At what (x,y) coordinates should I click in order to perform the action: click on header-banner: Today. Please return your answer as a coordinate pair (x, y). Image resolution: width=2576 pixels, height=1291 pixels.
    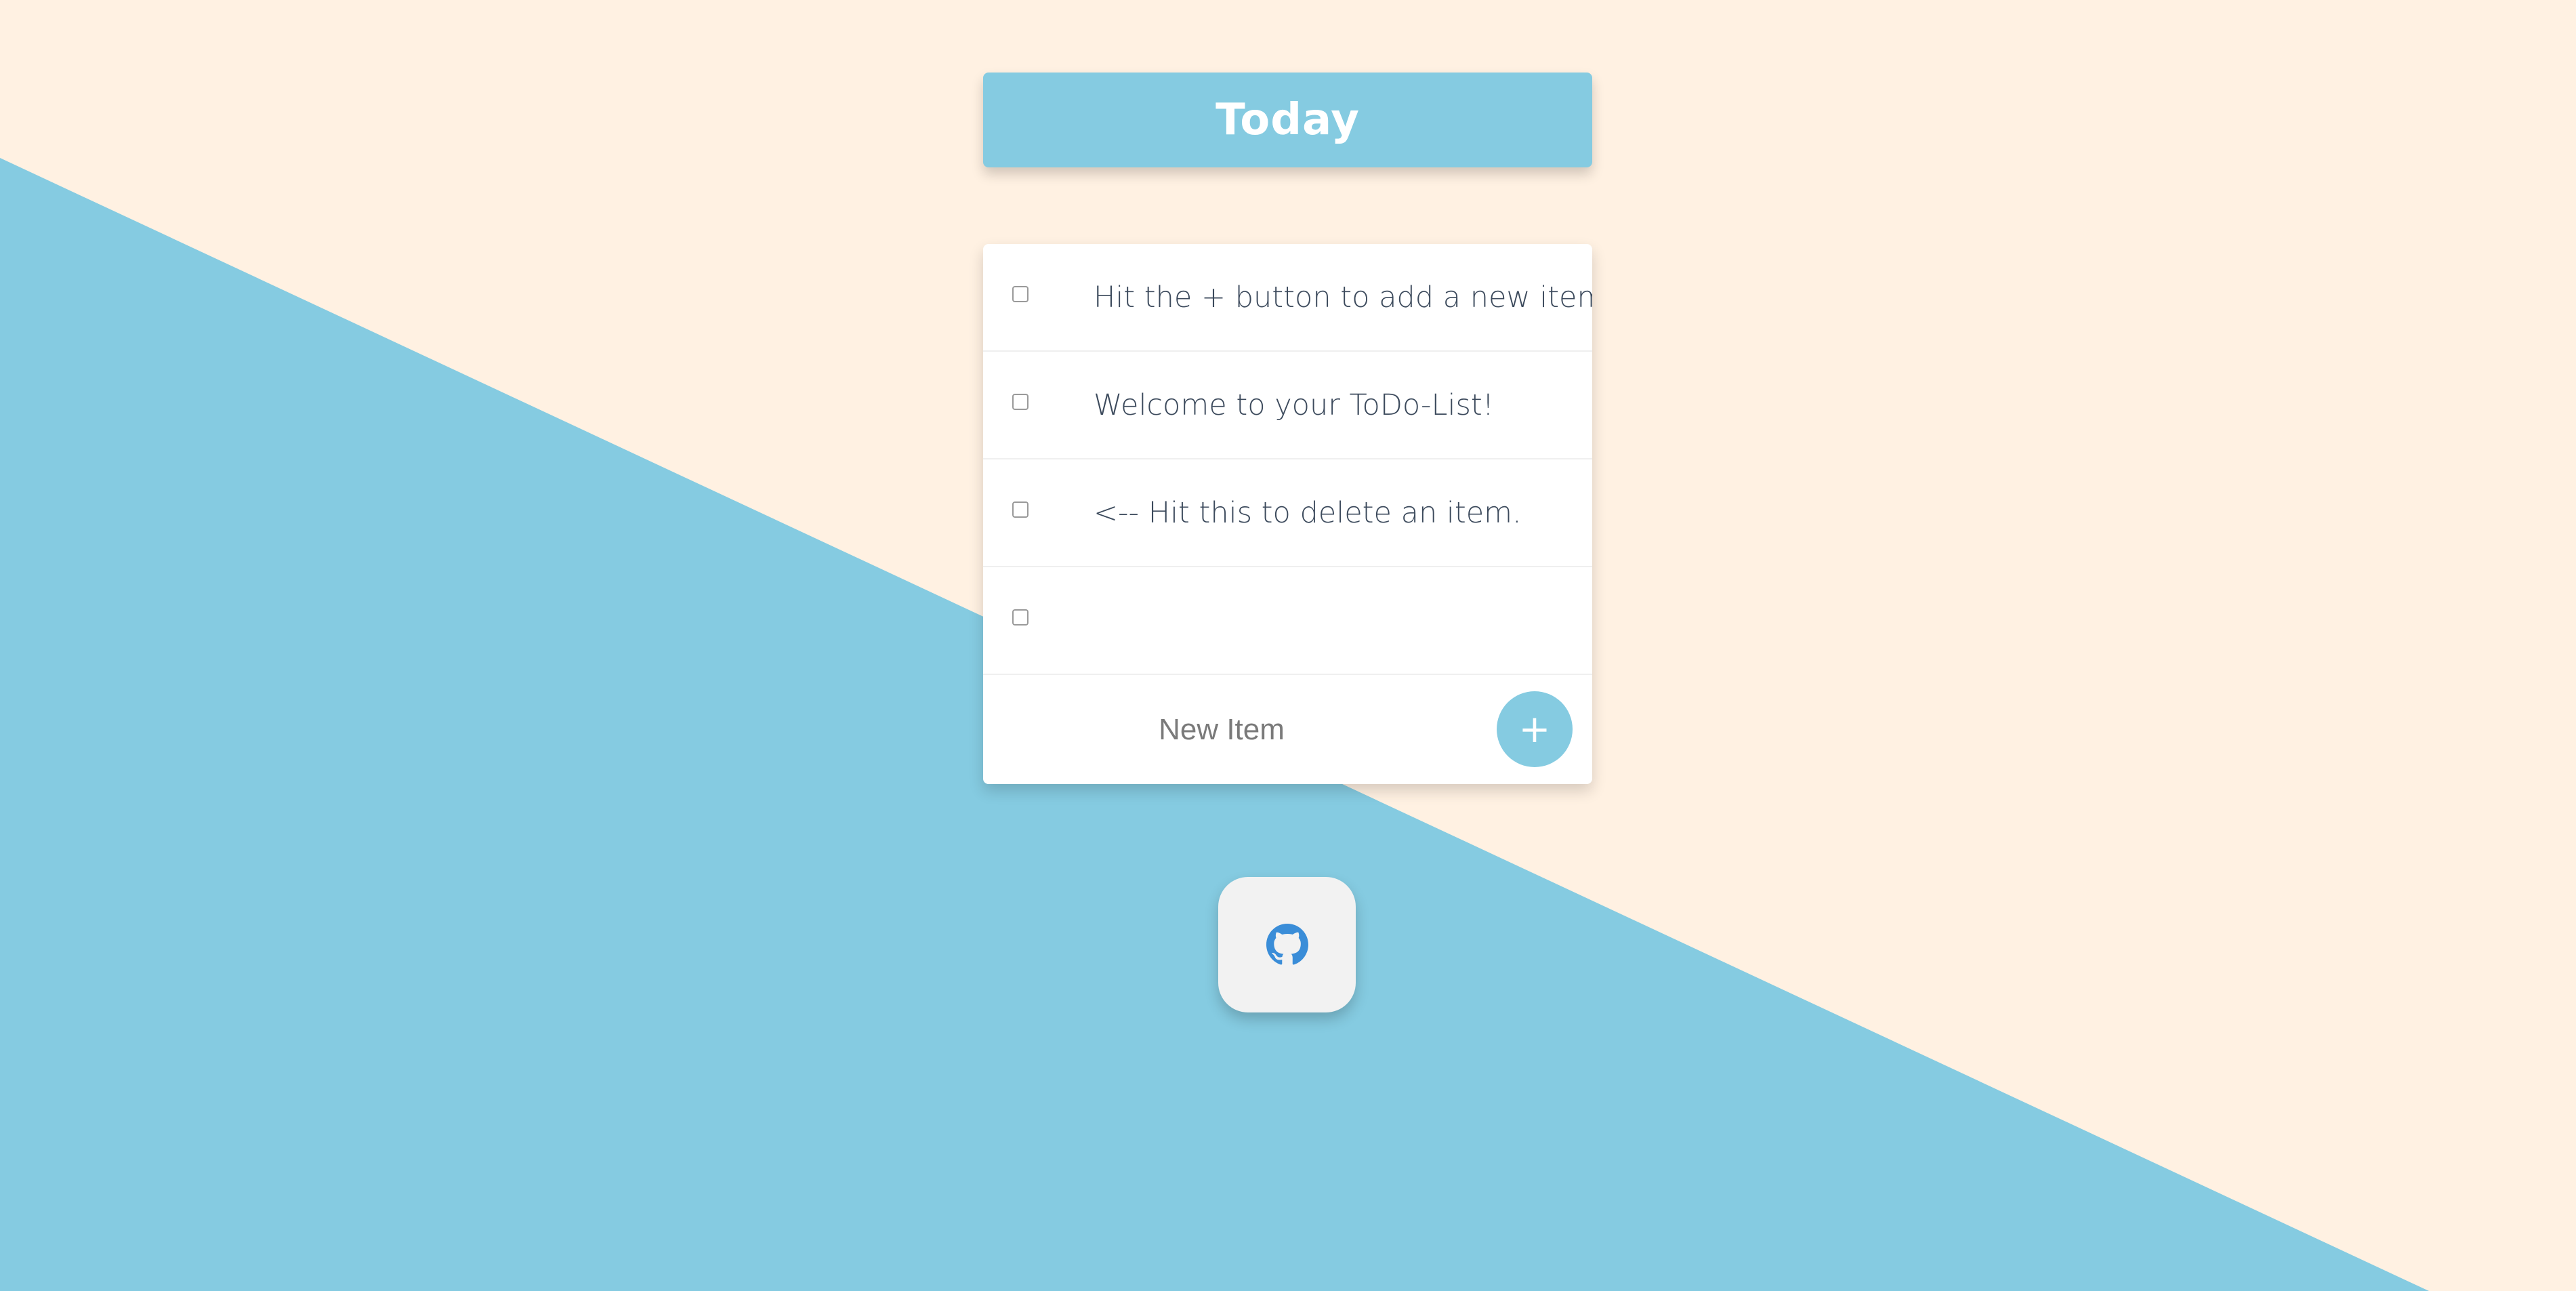
    Looking at the image, I should click on (1287, 120).